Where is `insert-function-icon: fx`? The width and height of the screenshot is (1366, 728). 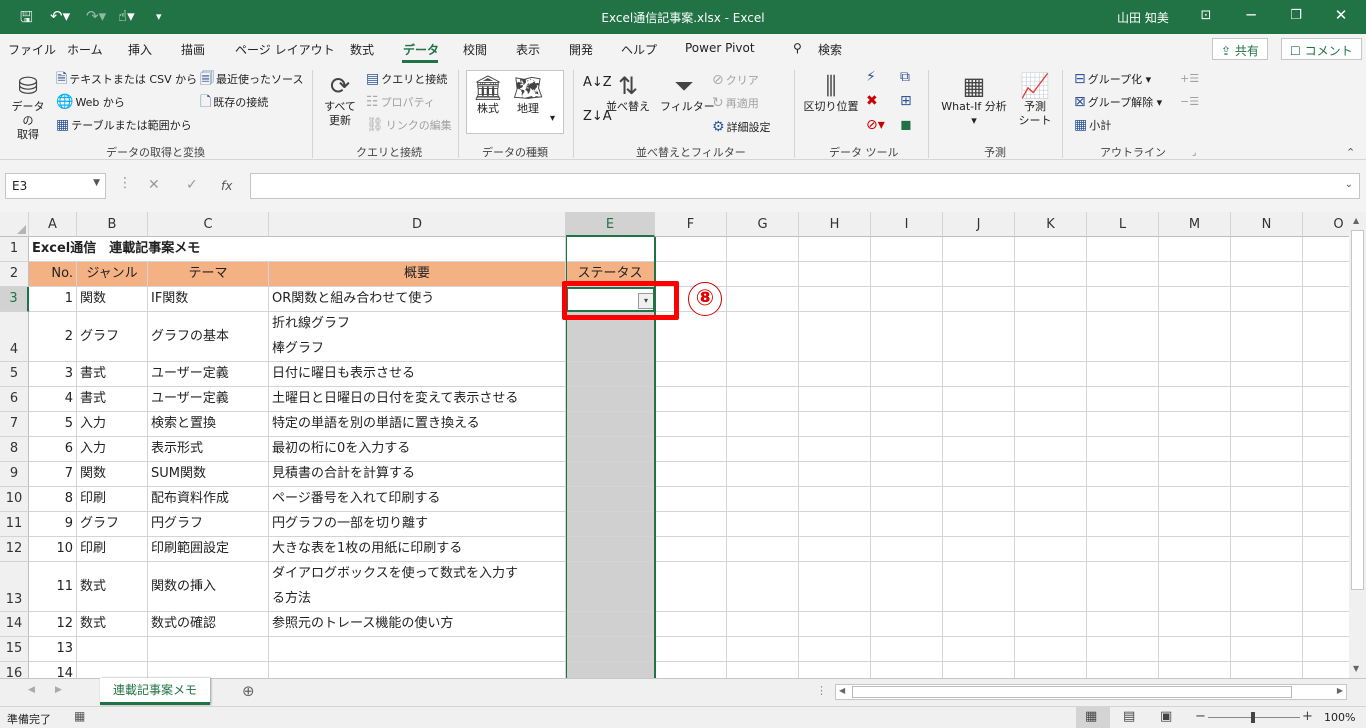 insert-function-icon: fx is located at coordinates (226, 186).